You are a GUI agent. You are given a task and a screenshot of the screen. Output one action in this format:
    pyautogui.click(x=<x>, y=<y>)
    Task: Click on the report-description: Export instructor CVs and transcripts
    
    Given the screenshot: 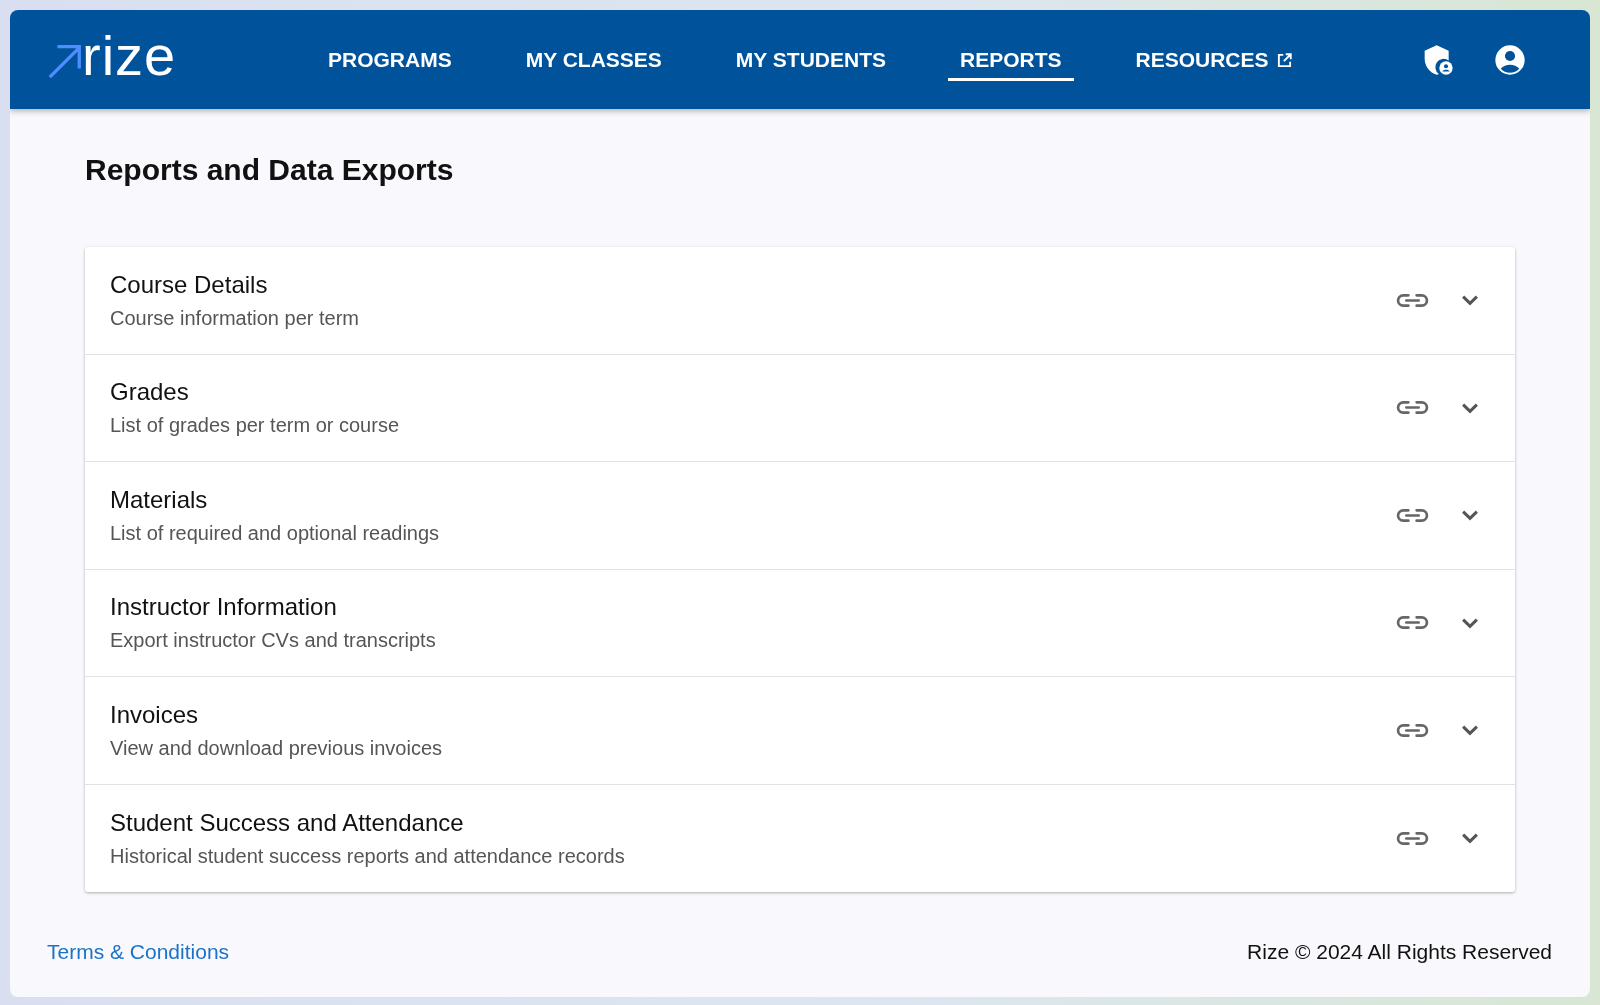 What is the action you would take?
    pyautogui.click(x=273, y=641)
    